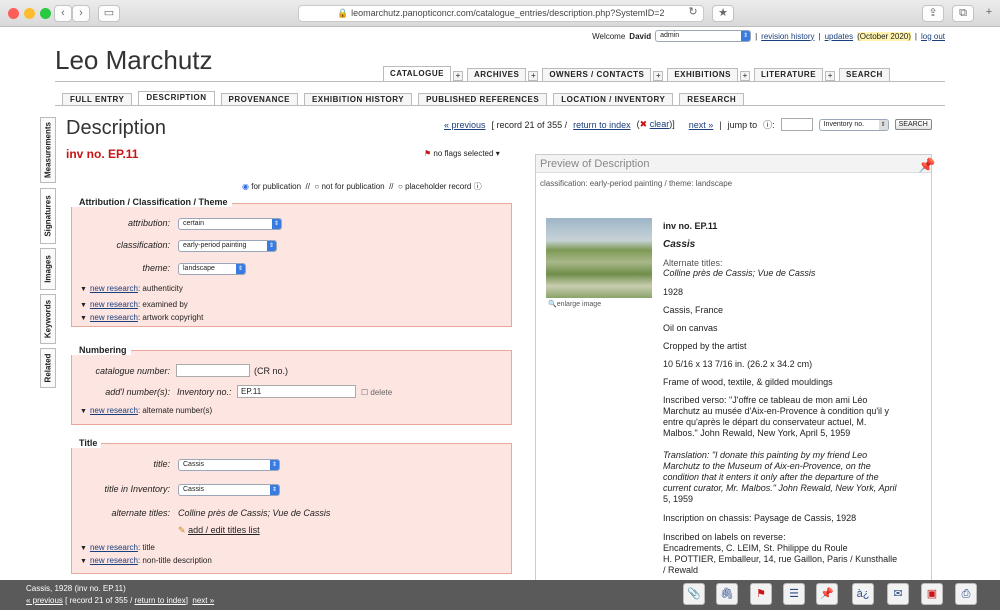 Image resolution: width=1000 pixels, height=610 pixels. What do you see at coordinates (643, 124) in the screenshot?
I see `x-icon: ✖` at bounding box center [643, 124].